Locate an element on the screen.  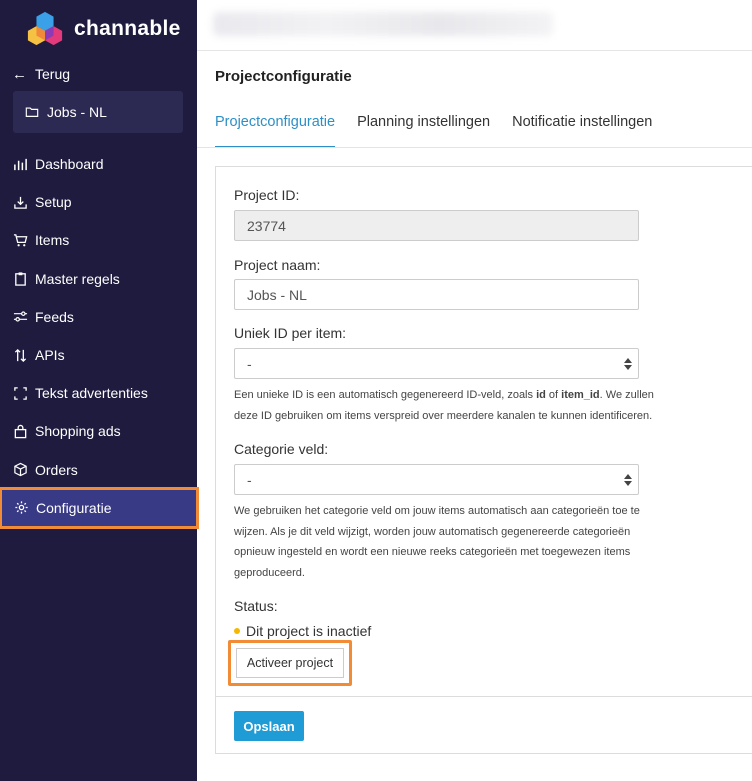
project-selector: Jobs - NL is located at coordinates (98, 112).